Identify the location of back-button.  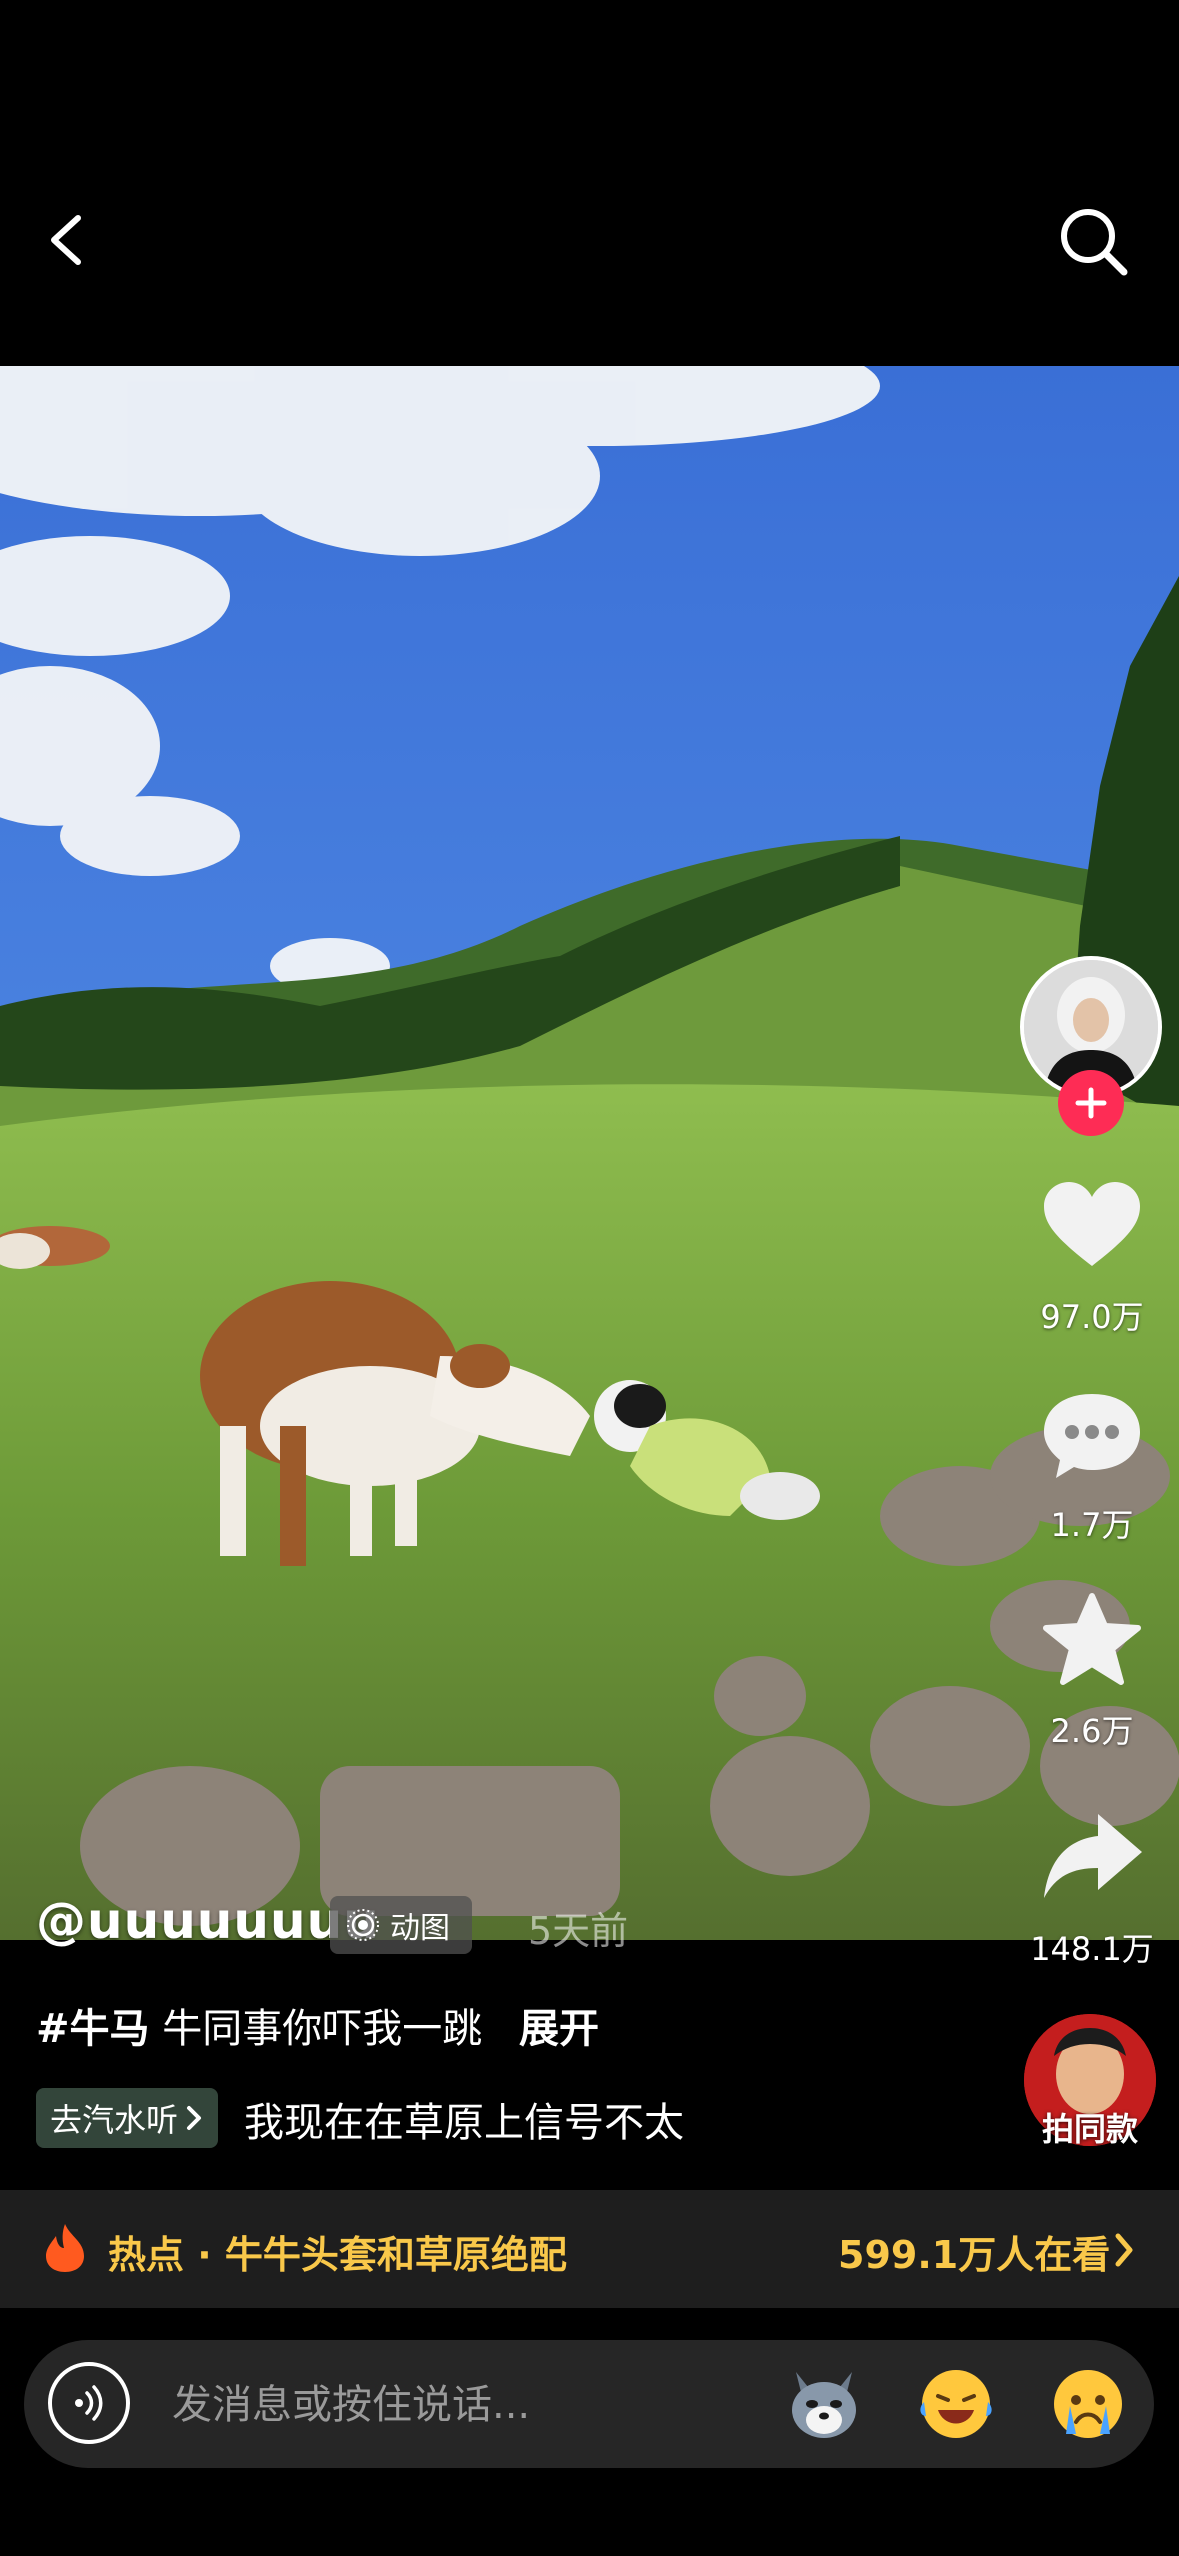
(70, 240).